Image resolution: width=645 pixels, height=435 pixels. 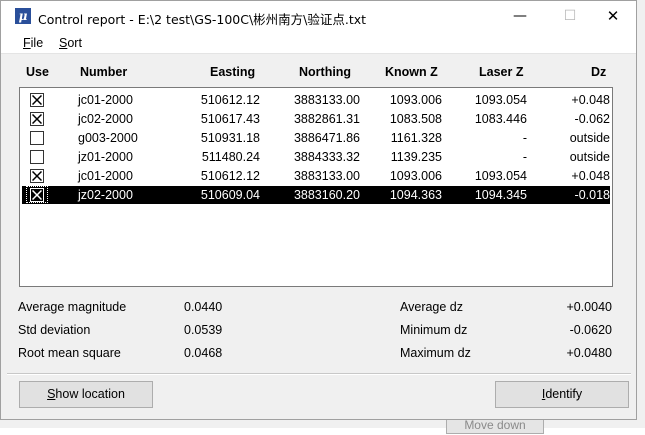 I want to click on rms-value: 0.0468, so click(x=203, y=353).